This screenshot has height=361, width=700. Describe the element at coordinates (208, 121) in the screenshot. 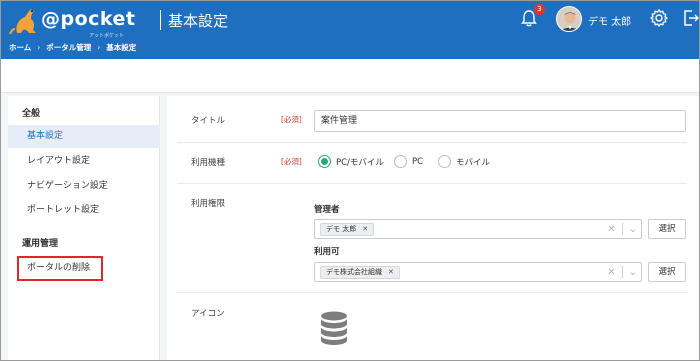

I see `title-label: タイトル` at that location.